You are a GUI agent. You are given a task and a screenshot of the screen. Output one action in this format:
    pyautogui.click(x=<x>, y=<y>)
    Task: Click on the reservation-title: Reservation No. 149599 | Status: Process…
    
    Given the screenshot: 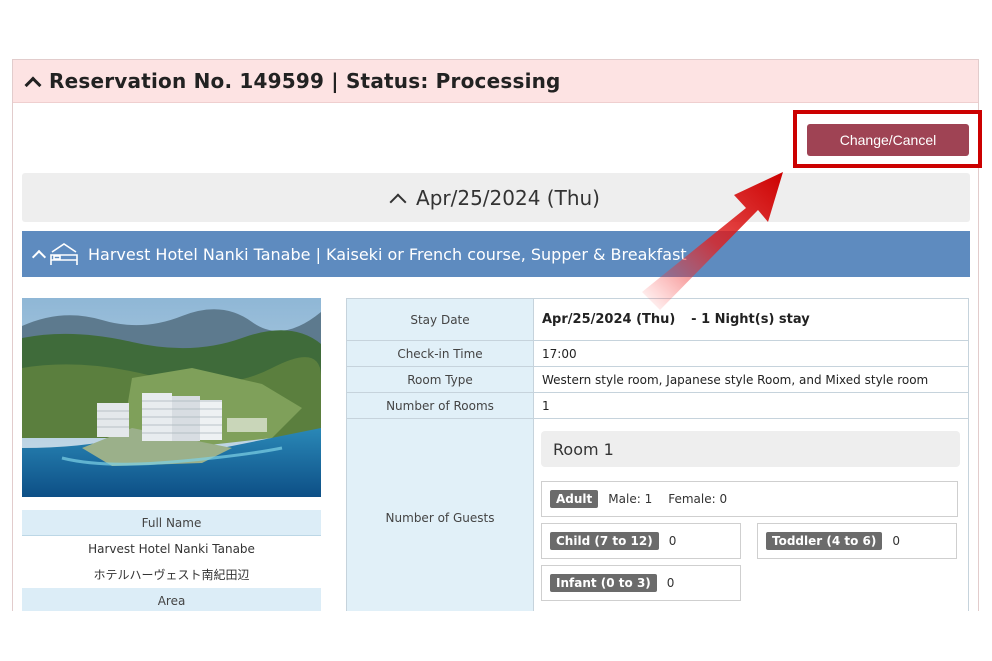 What is the action you would take?
    pyautogui.click(x=305, y=81)
    